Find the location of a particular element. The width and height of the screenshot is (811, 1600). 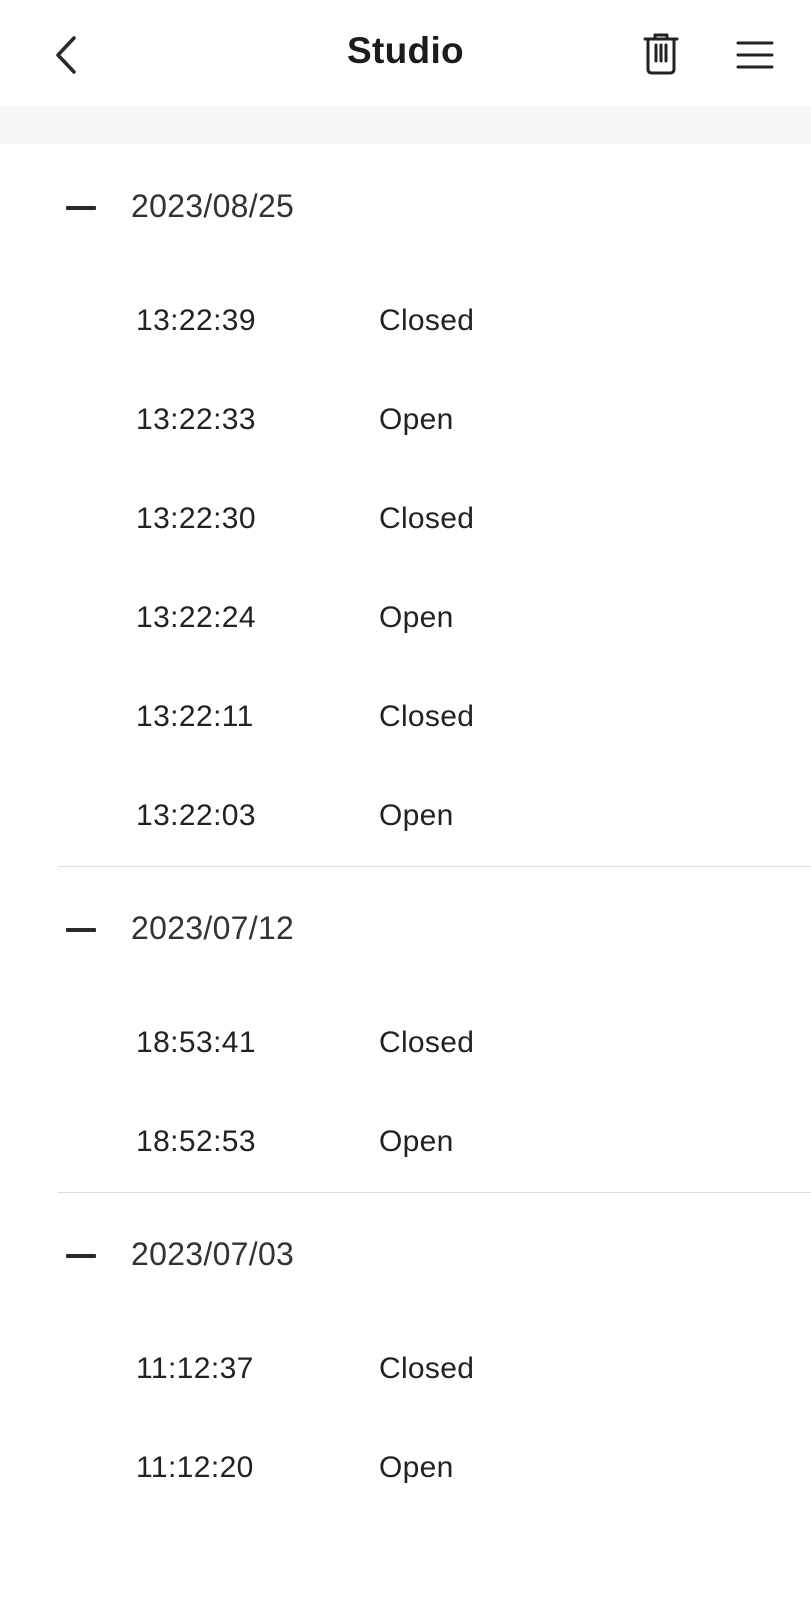

list-item: 18:53:41 Closed is located at coordinates (405, 1044).